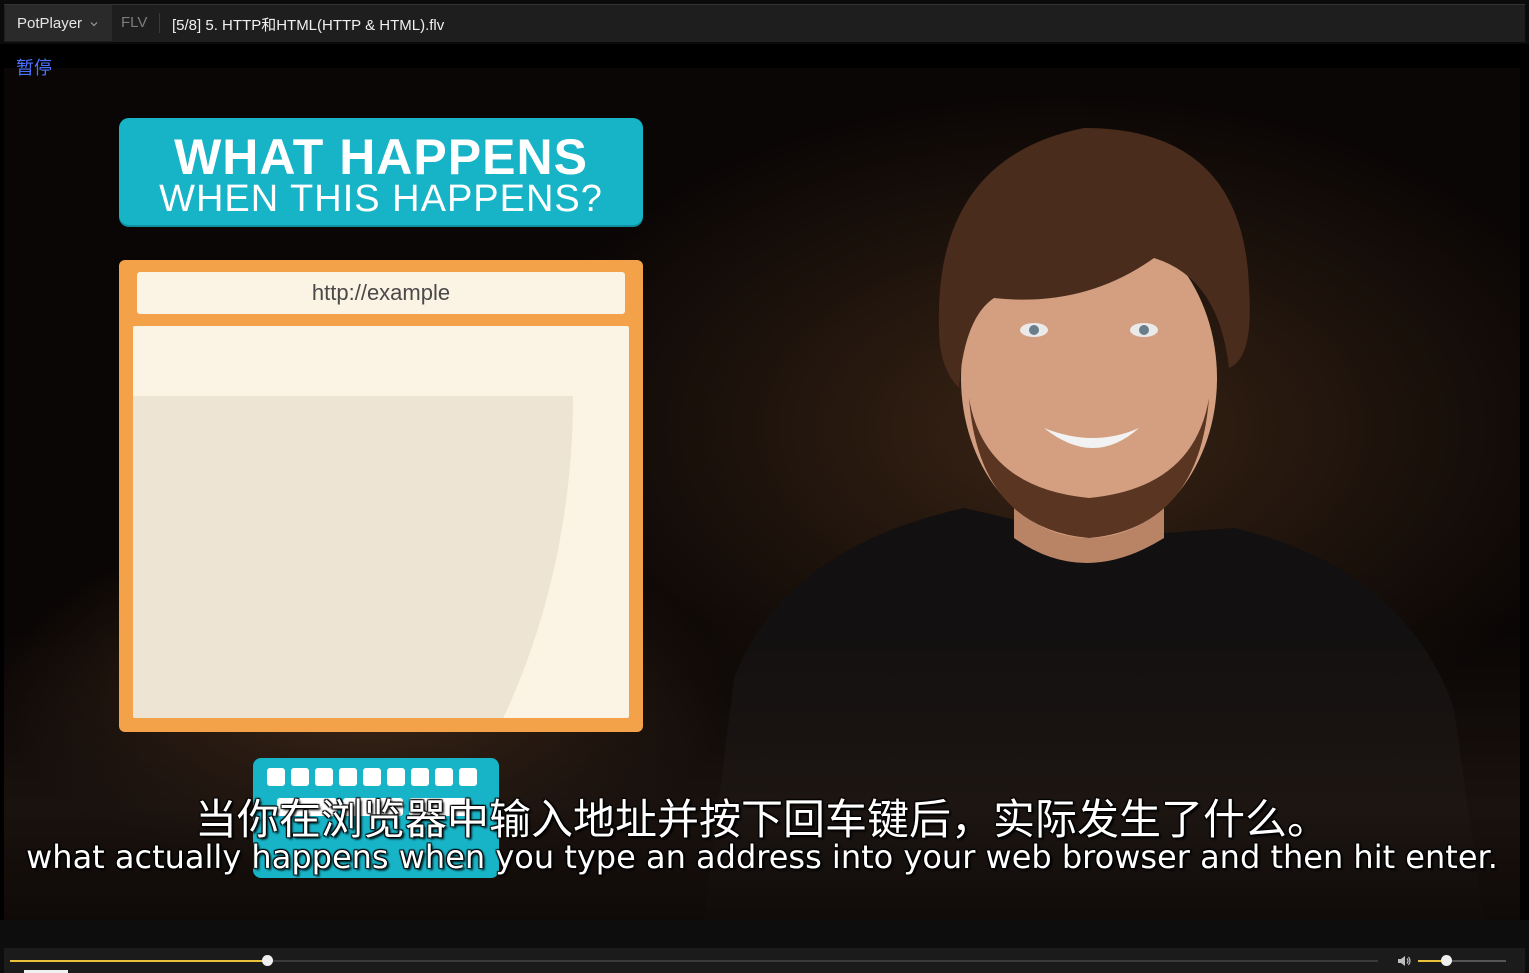  Describe the element at coordinates (353, 557) in the screenshot. I see `graphic-page-shadow` at that location.